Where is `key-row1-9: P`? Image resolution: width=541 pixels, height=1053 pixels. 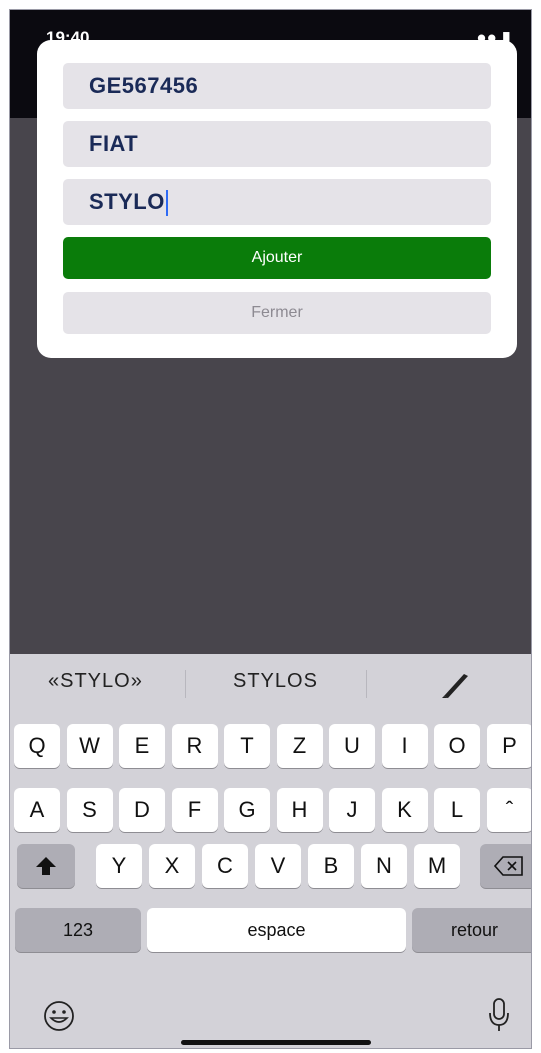
key-row1-9: P is located at coordinates (508, 746).